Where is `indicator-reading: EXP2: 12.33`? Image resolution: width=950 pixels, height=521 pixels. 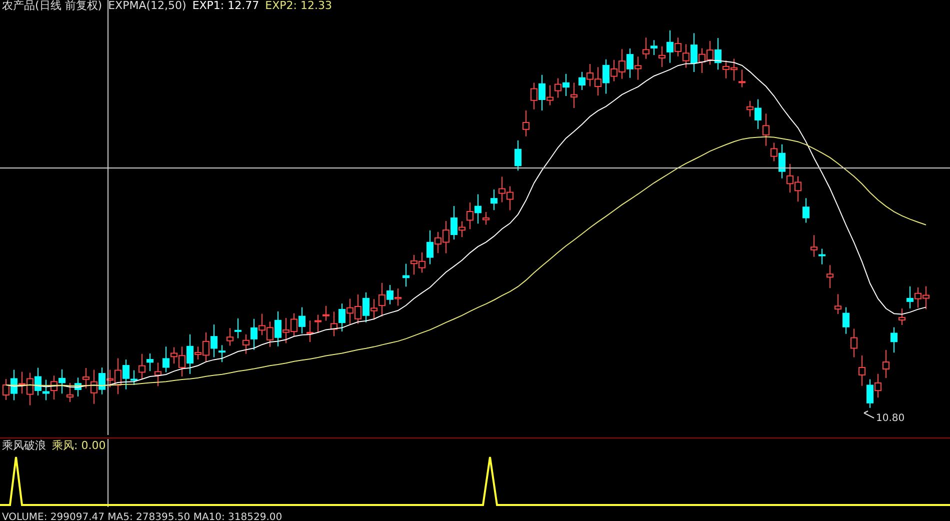 indicator-reading: EXP2: 12.33 is located at coordinates (298, 6).